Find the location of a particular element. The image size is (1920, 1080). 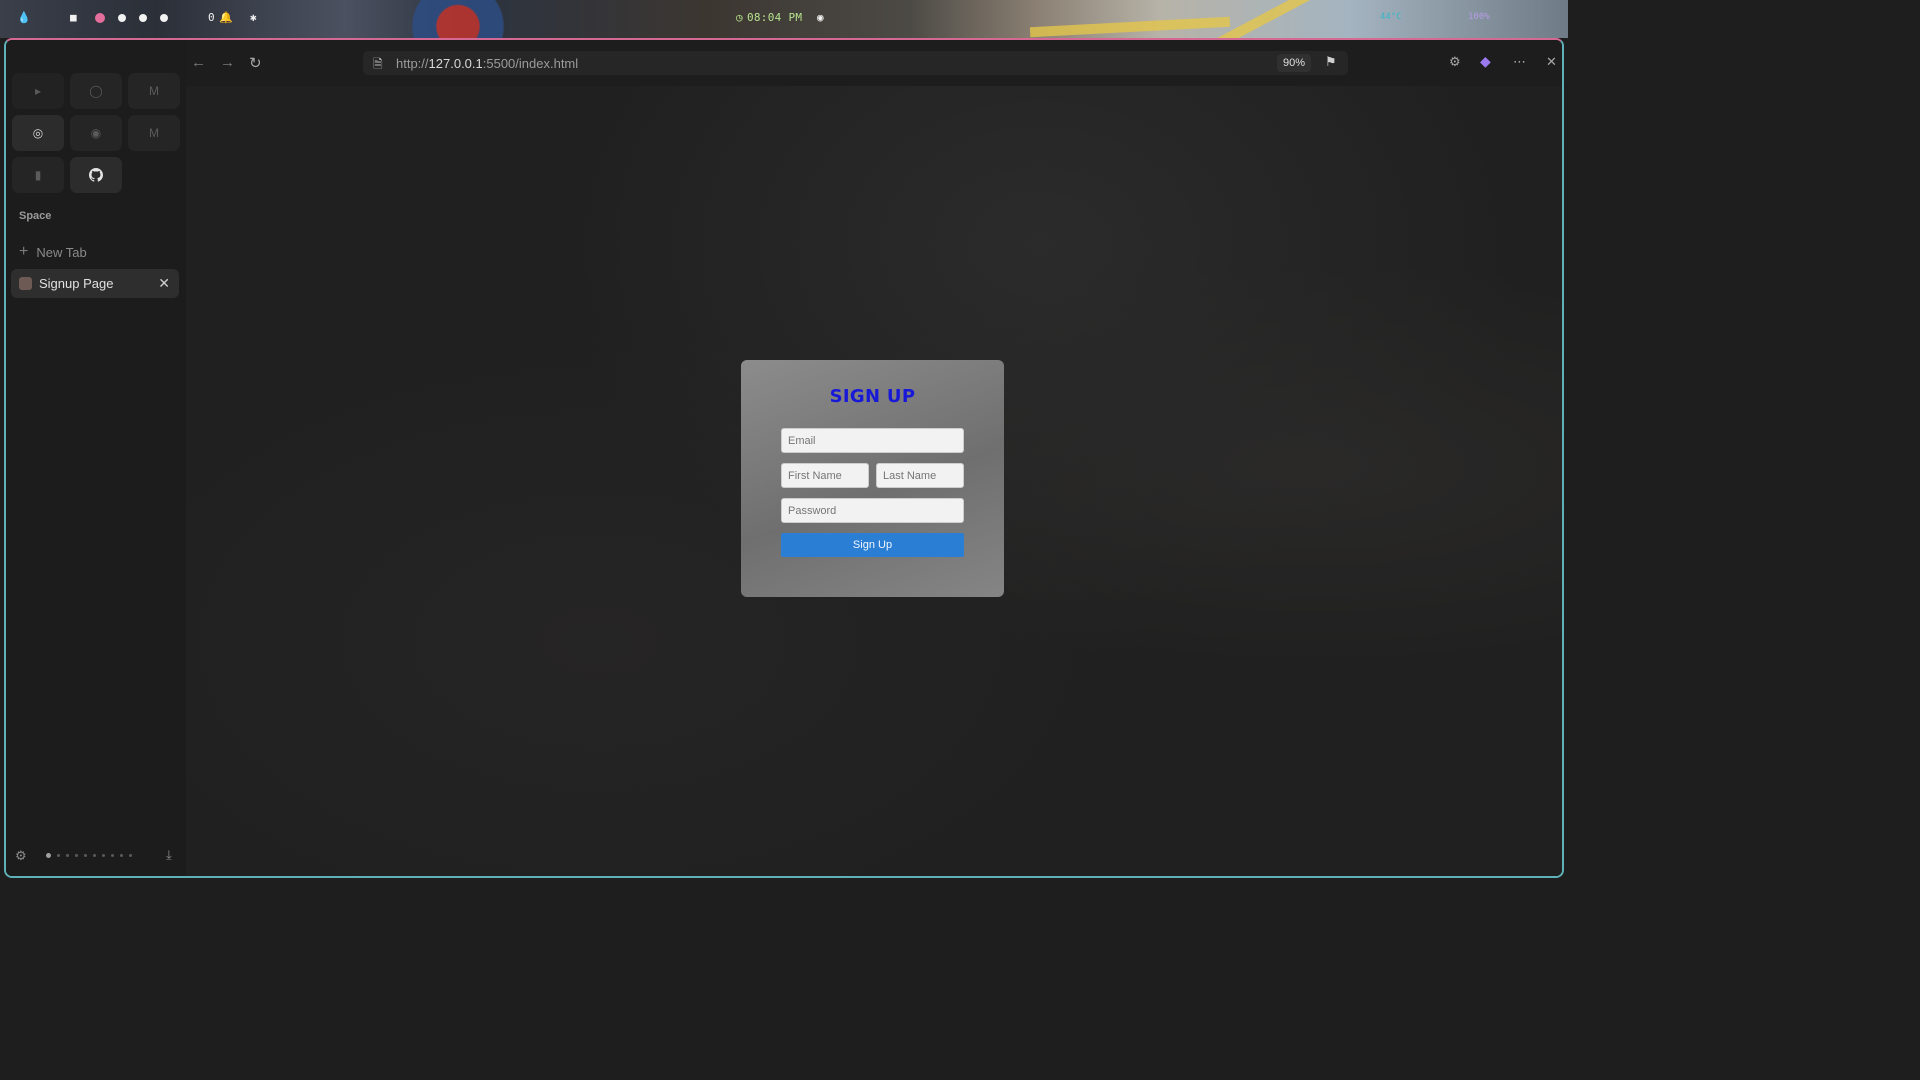

close-window-icon: ✕ is located at coordinates (1551, 62).